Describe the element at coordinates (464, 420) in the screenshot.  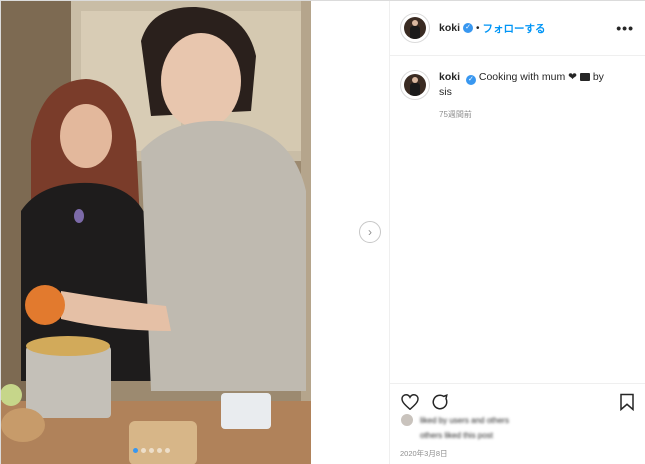
I see `likes-text: liked by users and others` at that location.